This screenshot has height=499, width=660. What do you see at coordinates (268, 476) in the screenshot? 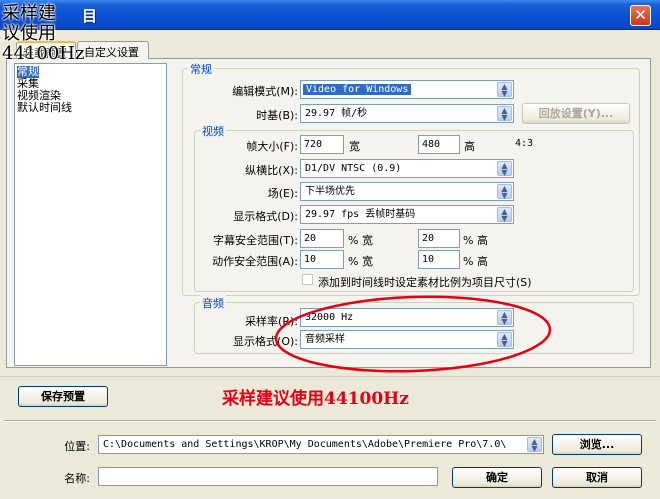
I see `name-input` at bounding box center [268, 476].